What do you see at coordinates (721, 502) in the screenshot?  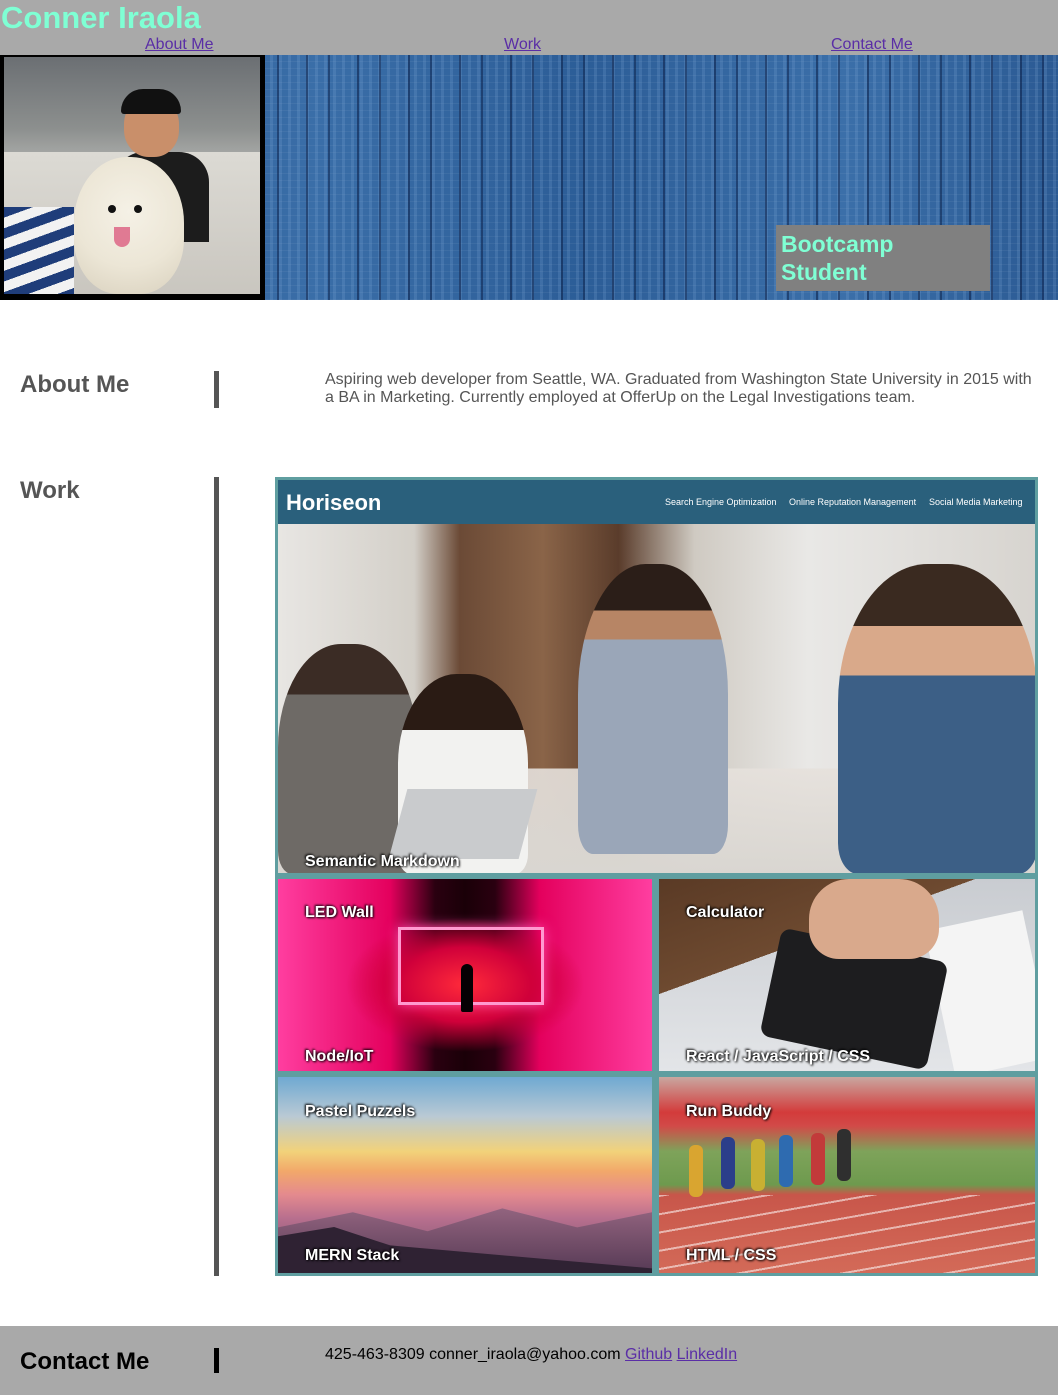 I see `horiseon-nav-item: Search Engine Optimization` at bounding box center [721, 502].